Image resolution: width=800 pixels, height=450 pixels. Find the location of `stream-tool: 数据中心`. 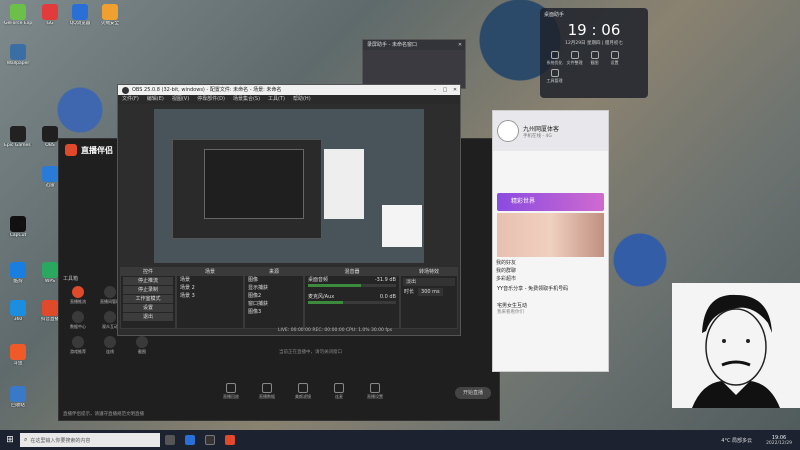

stream-tool: 数据中心 is located at coordinates (78, 320).